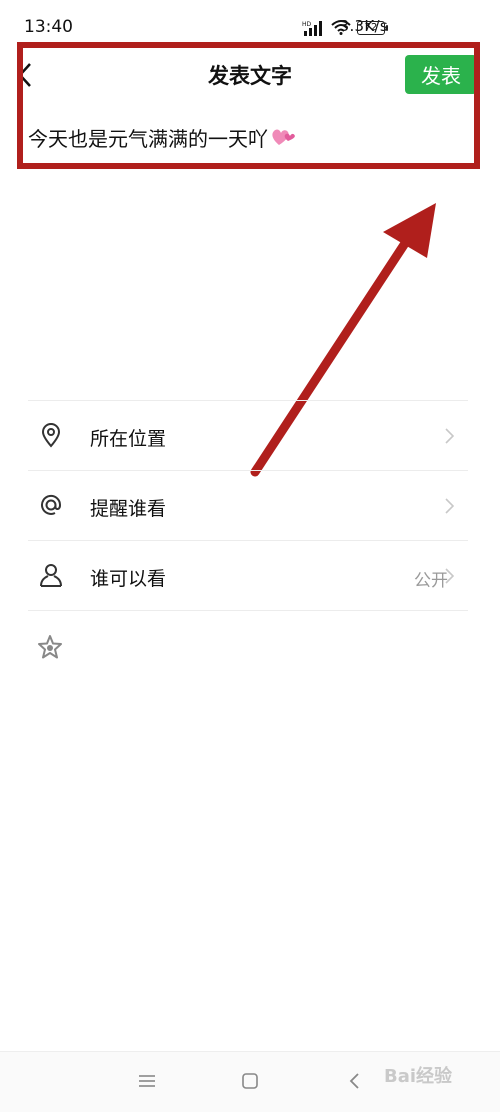 Image resolution: width=500 pixels, height=1112 pixels. I want to click on option-mention: 提醒谁看, so click(248, 505).